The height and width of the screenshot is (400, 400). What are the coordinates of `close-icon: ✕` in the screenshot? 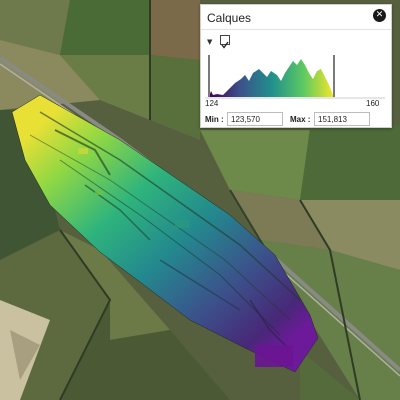 It's located at (379, 15).